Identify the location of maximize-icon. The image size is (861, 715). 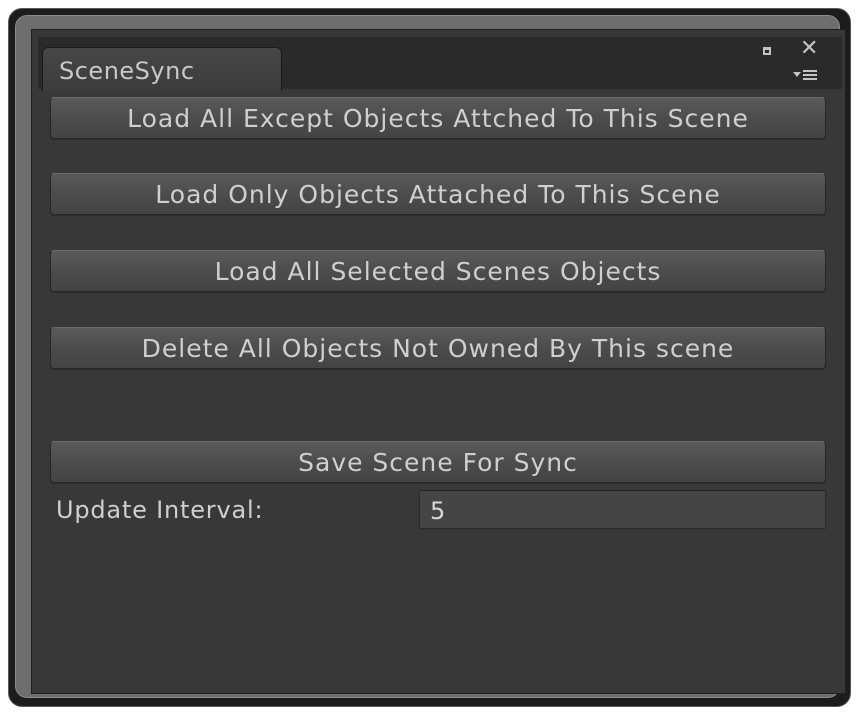
(767, 51).